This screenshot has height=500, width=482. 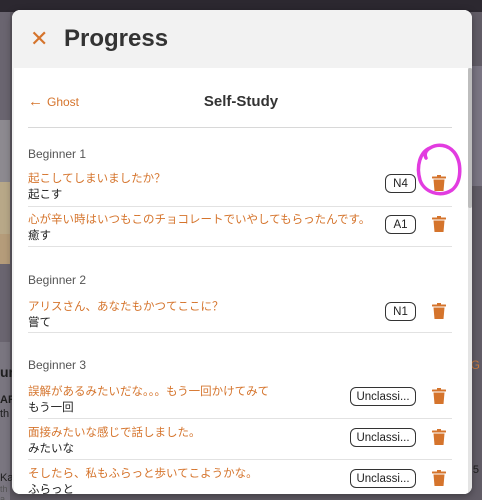 I want to click on list-item: アリスさん、あなたもかつてここに？ 嘗て N1, so click(x=240, y=314).